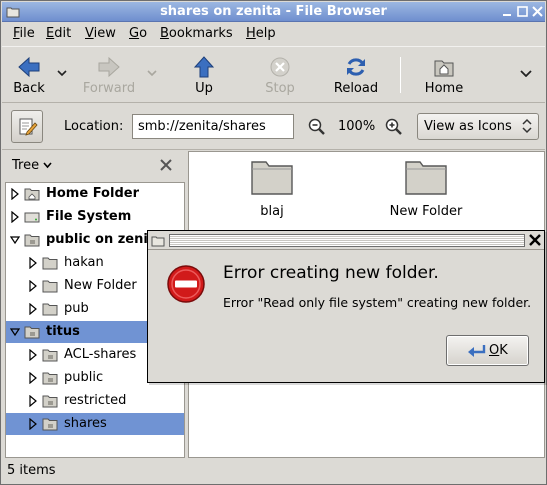 The image size is (547, 485). I want to click on stop-button: Stop, so click(280, 75).